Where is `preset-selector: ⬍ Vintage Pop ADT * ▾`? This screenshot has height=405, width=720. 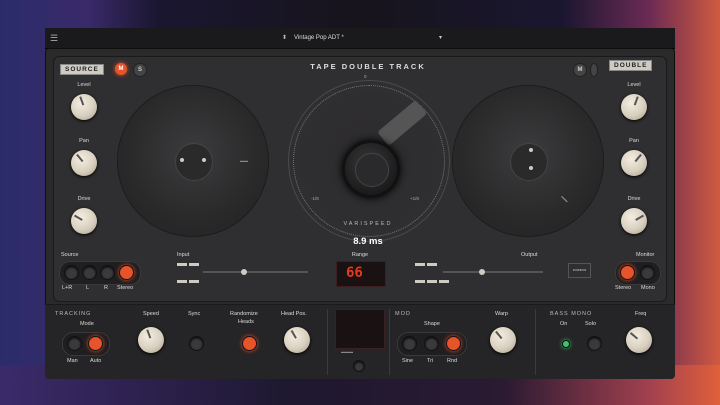 preset-selector: ⬍ Vintage Pop ADT * ▾ is located at coordinates (362, 38).